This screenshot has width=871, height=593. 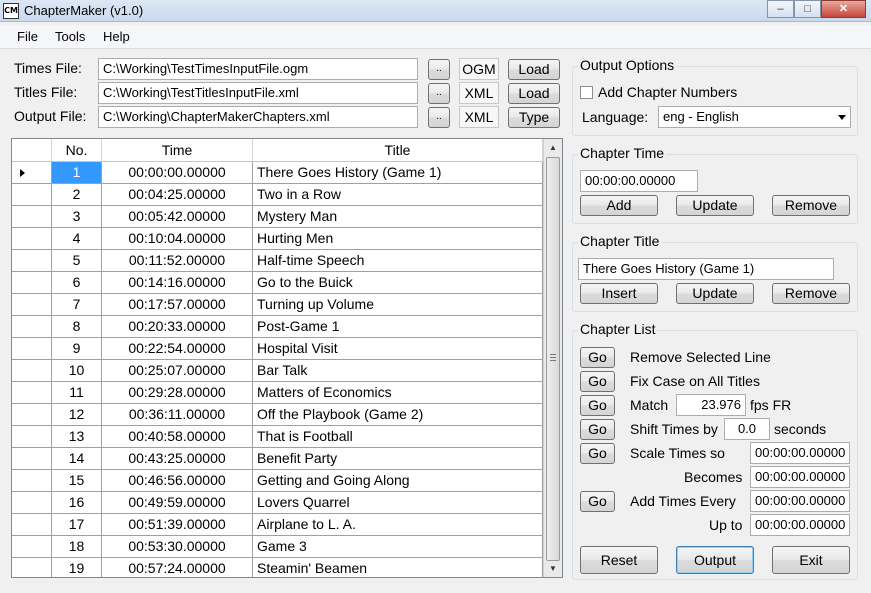 I want to click on times-browse-button: .., so click(x=439, y=69).